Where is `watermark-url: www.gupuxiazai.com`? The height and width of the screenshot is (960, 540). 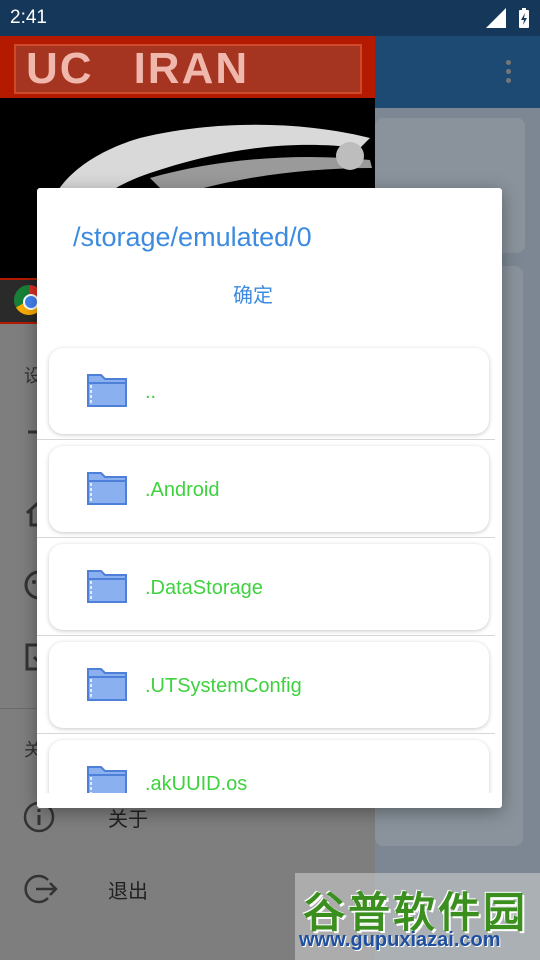 watermark-url: www.gupuxiazai.com is located at coordinates (400, 940).